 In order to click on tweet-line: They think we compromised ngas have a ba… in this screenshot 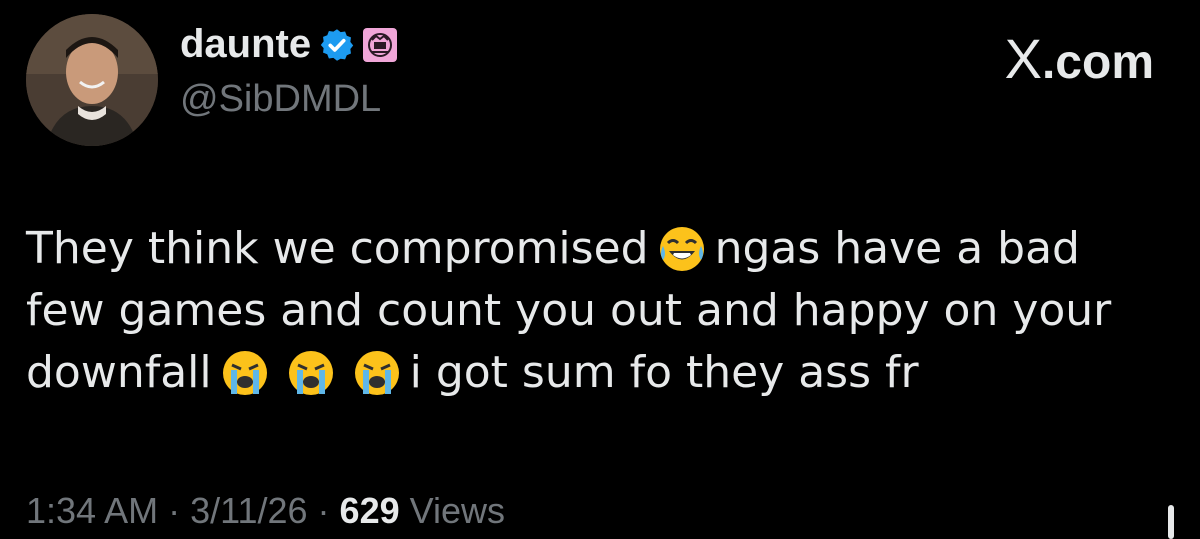, I will do `click(596, 249)`.